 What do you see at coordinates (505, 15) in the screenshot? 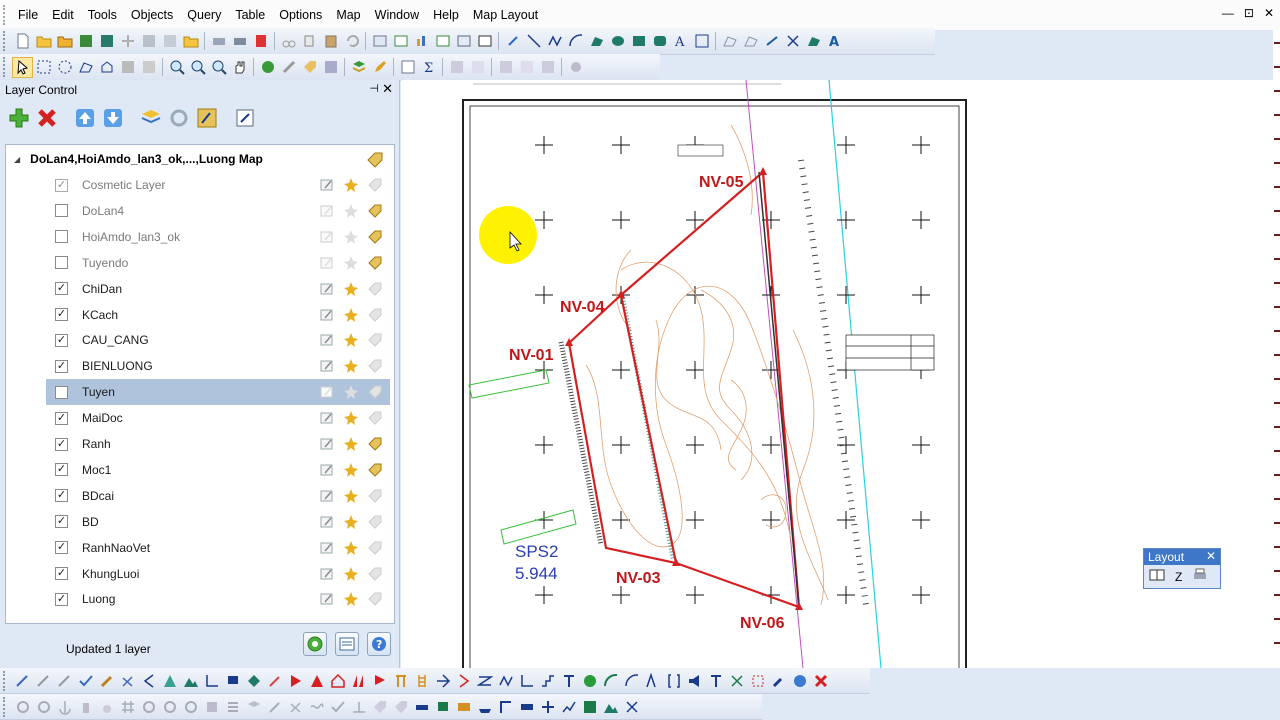
I see `menu-map-layout: Map Layout` at bounding box center [505, 15].